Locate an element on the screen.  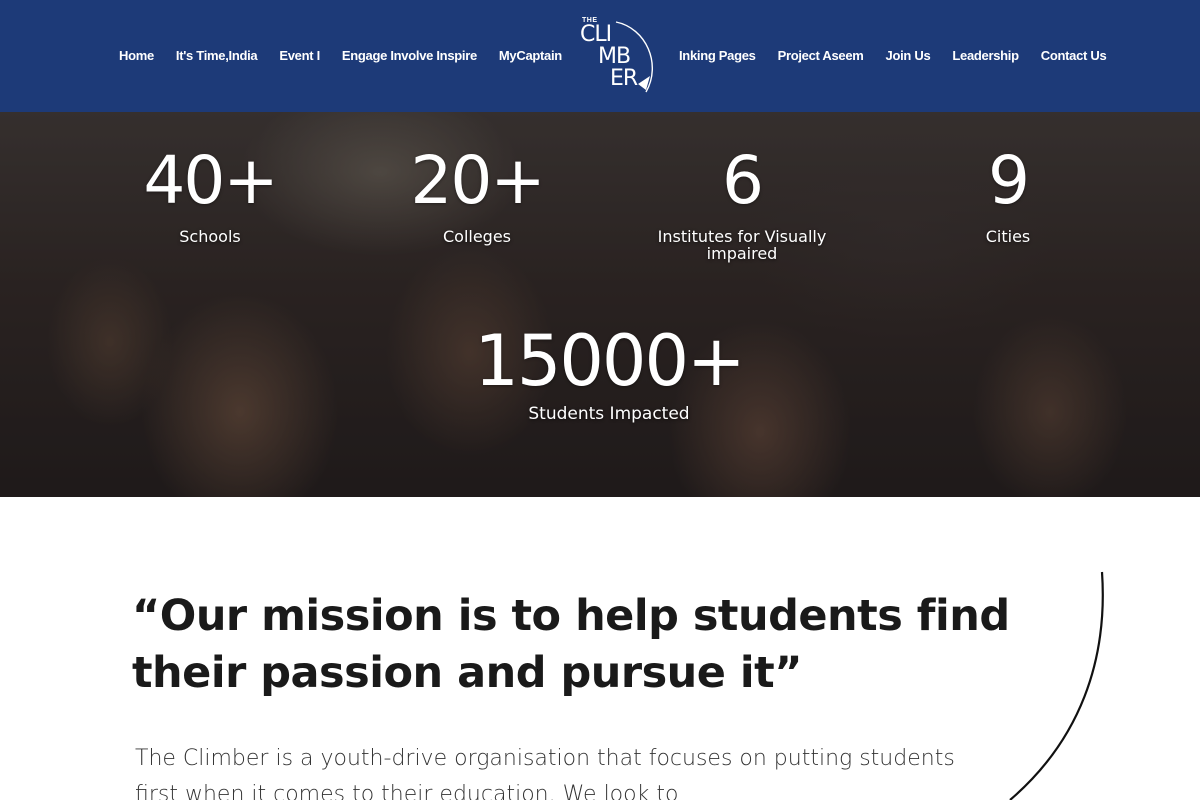
nav-mycaptain: MyCaptain is located at coordinates (530, 55).